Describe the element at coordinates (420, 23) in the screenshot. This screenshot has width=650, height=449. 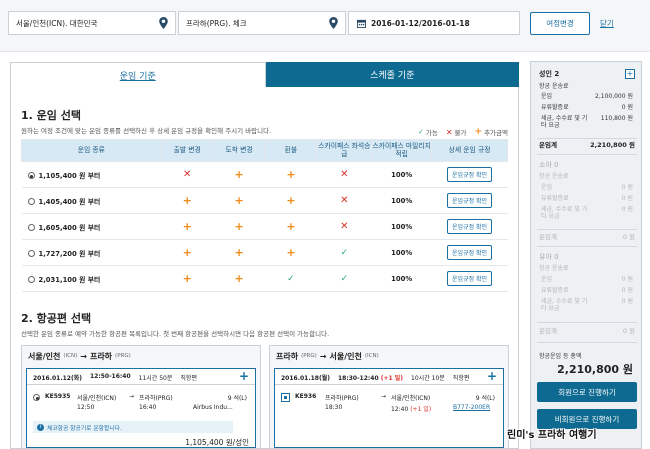
I see `date-value: 2016-01-12/2016-01-18` at that location.